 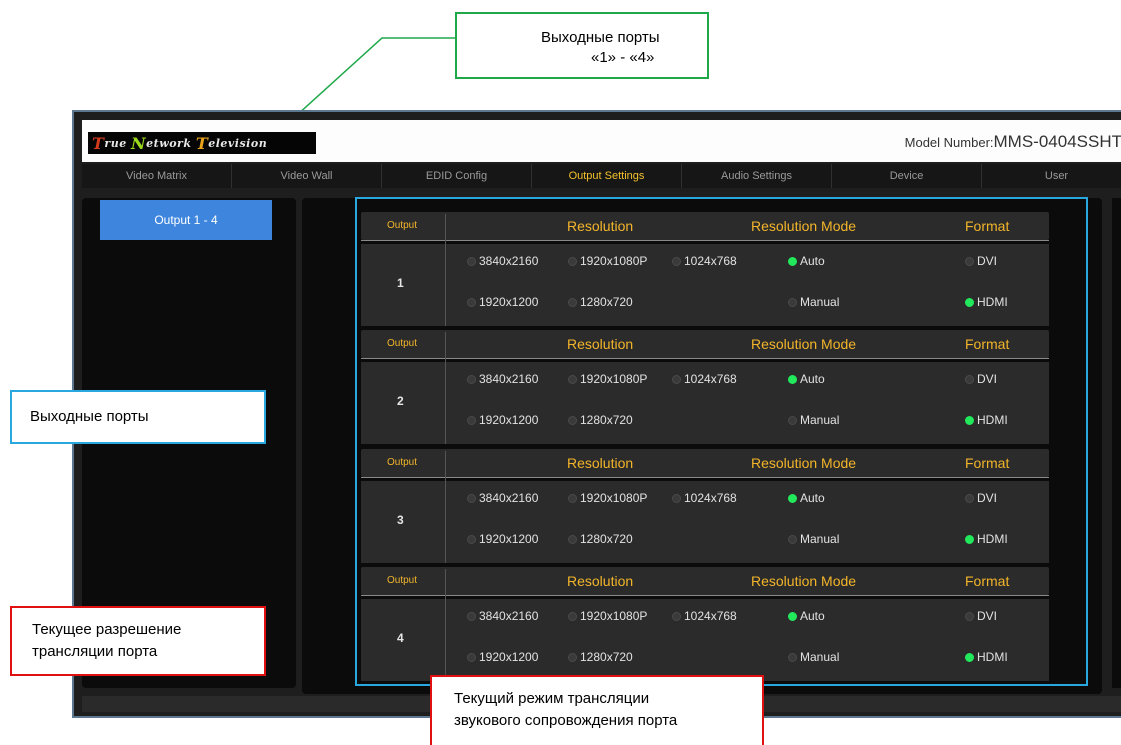 What do you see at coordinates (457, 176) in the screenshot?
I see `tab-edid-config: EDID Config` at bounding box center [457, 176].